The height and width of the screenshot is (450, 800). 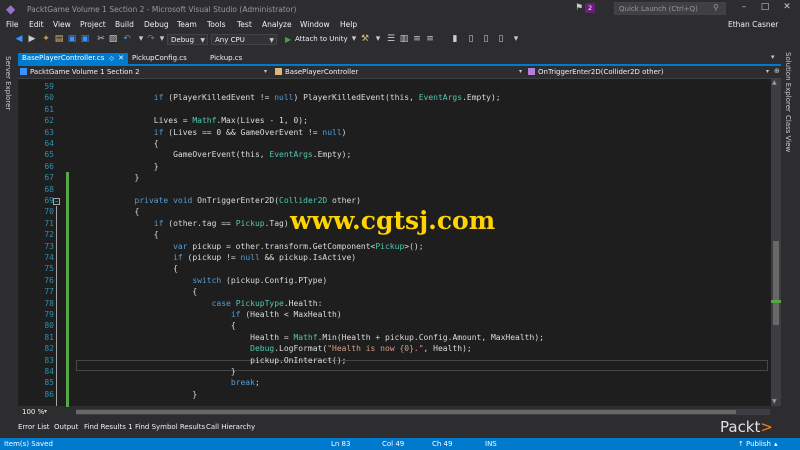 What do you see at coordinates (394, 143) in the screenshot?
I see `code-line: 64 {` at bounding box center [394, 143].